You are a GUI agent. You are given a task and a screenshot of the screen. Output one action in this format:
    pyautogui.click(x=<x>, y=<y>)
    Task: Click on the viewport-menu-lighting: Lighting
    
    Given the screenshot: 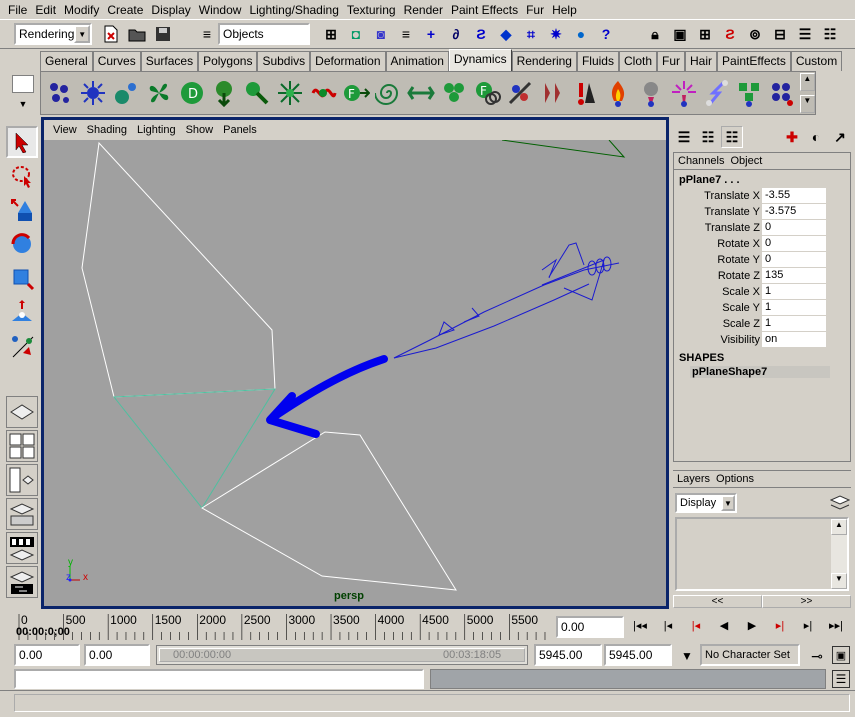 What is the action you would take?
    pyautogui.click(x=156, y=130)
    